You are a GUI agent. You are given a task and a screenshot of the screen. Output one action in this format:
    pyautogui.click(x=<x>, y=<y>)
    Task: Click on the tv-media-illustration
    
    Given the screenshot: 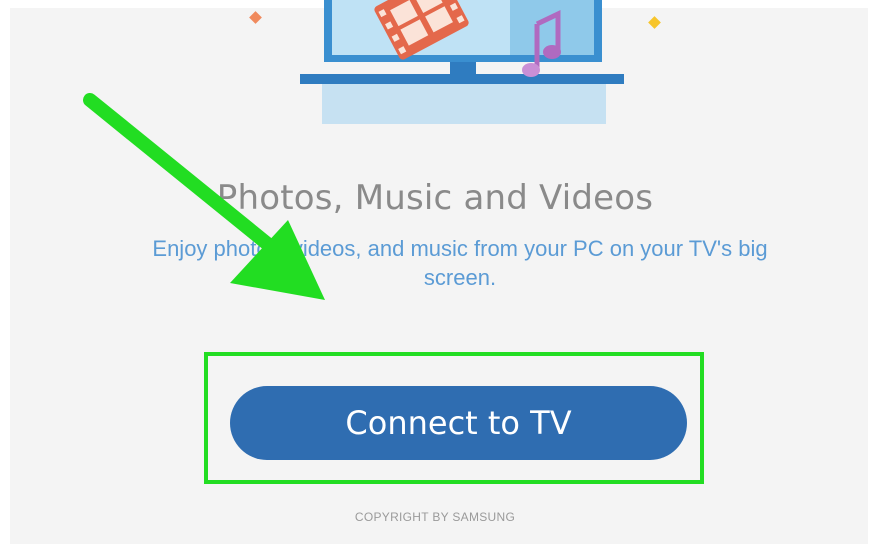 What is the action you would take?
    pyautogui.click(x=455, y=62)
    